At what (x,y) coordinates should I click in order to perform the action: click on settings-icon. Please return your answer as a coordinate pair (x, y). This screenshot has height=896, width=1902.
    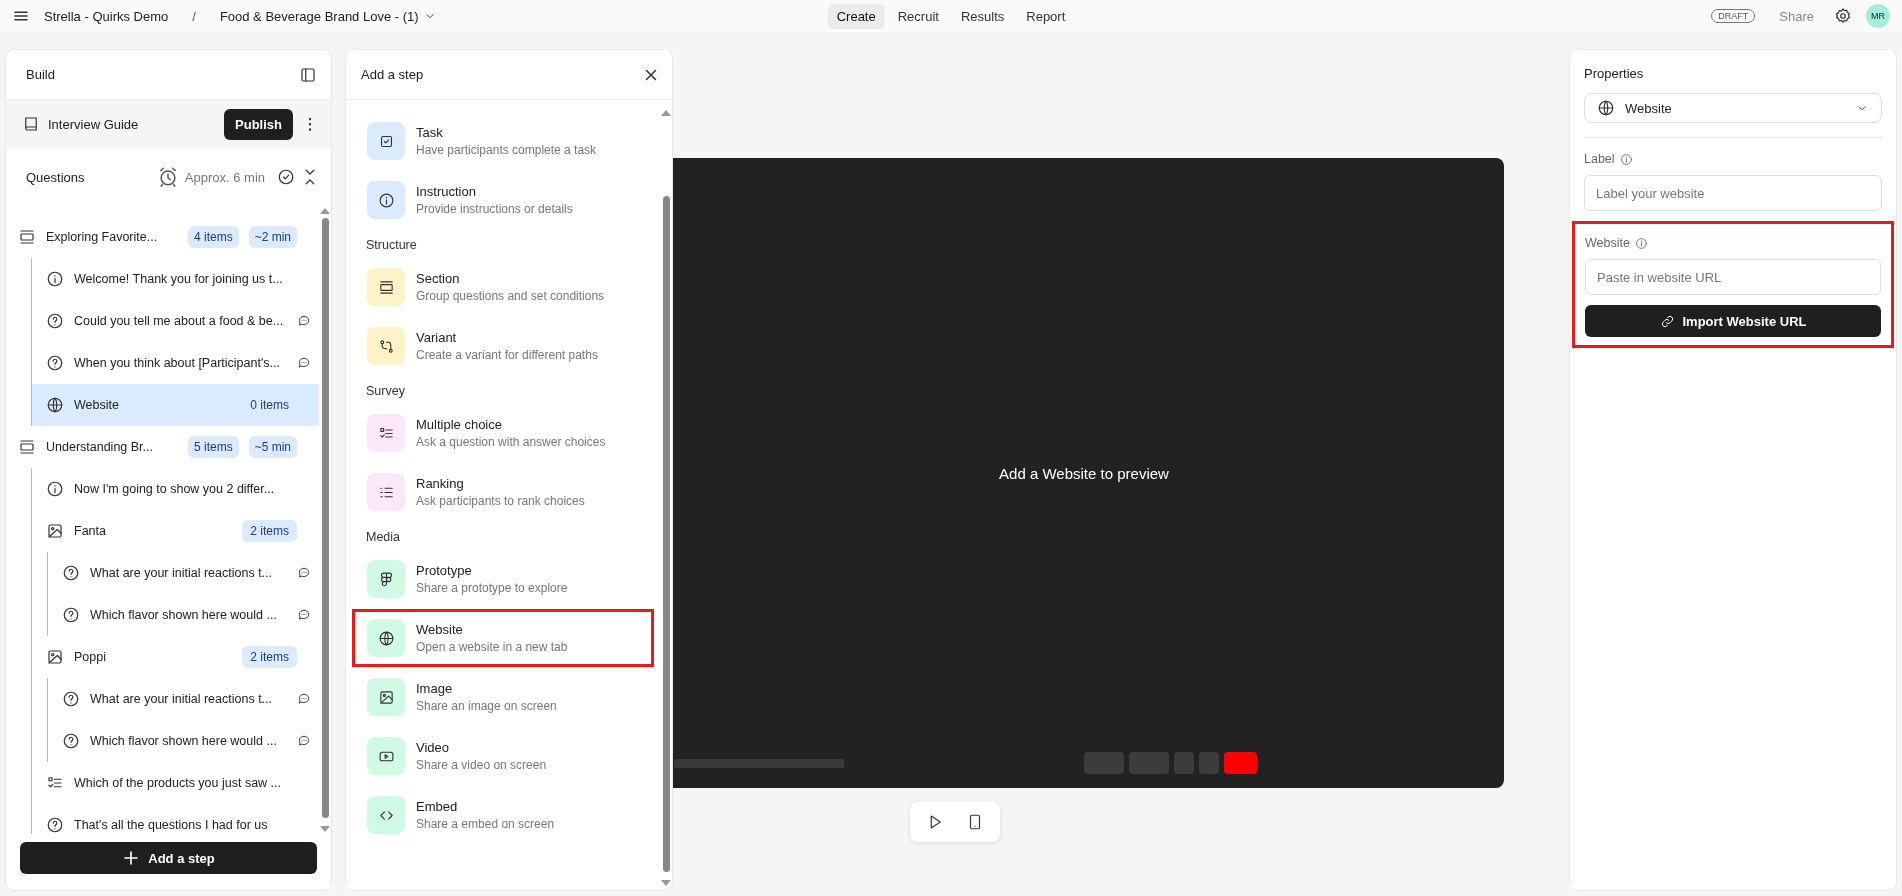
    Looking at the image, I should click on (1843, 16).